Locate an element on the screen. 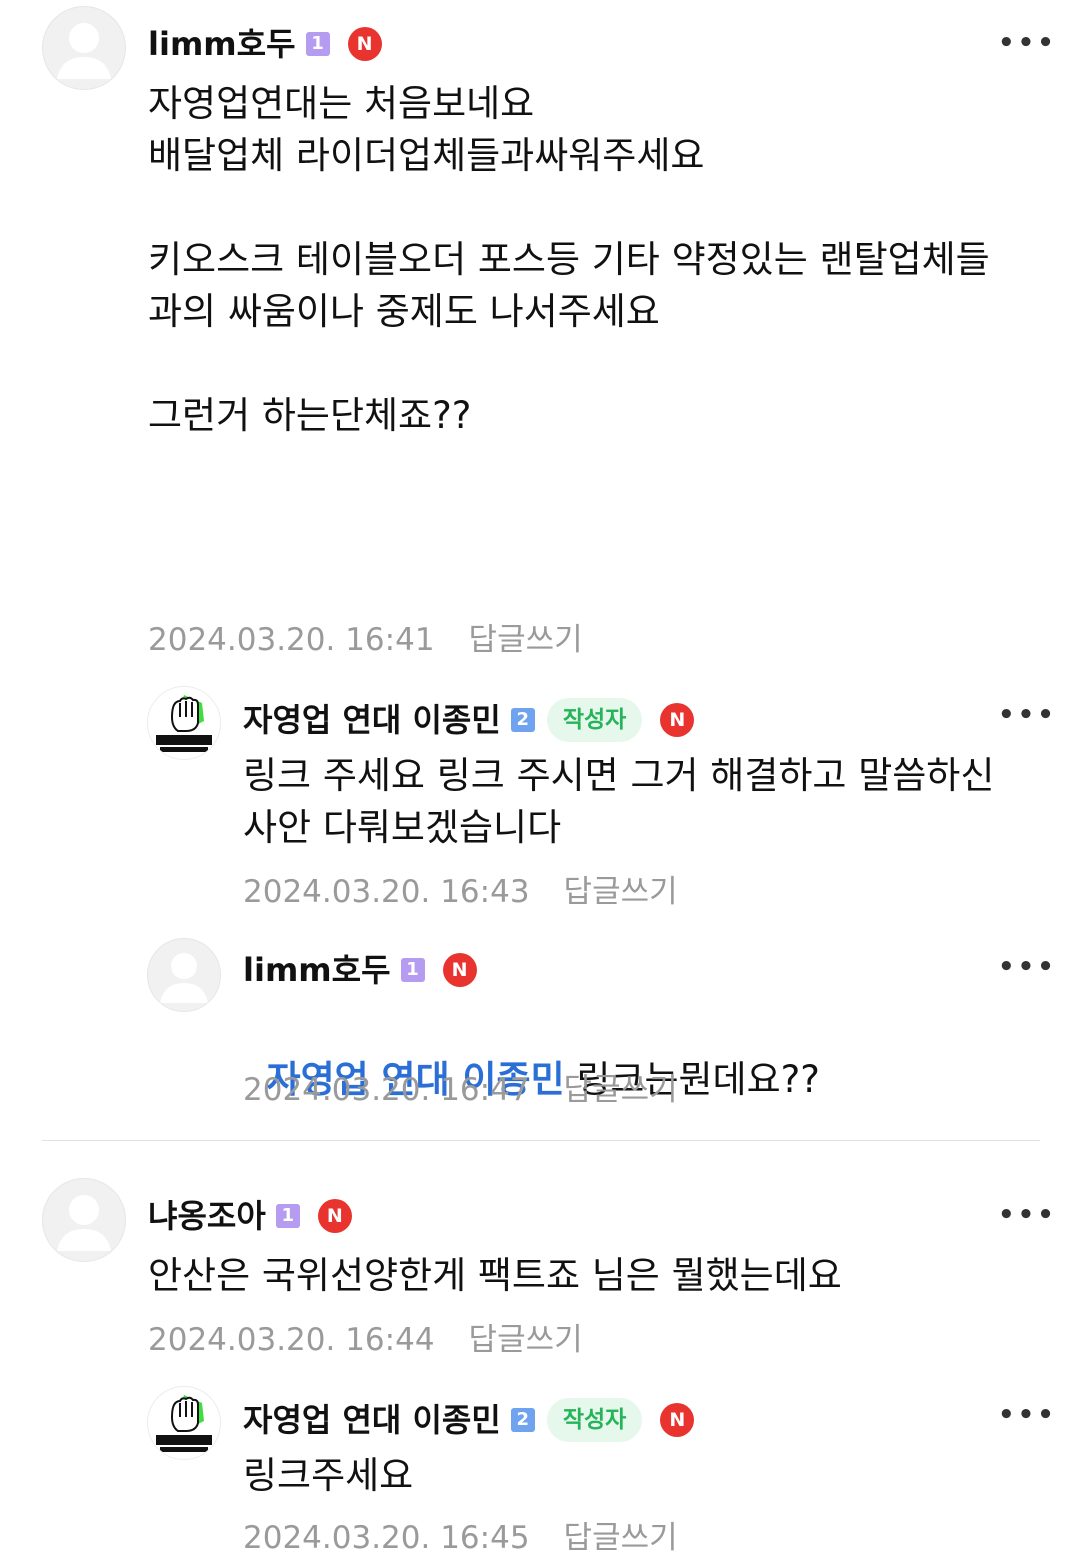  comment-author: 냐옹조아 1 N is located at coordinates (250, 1216).